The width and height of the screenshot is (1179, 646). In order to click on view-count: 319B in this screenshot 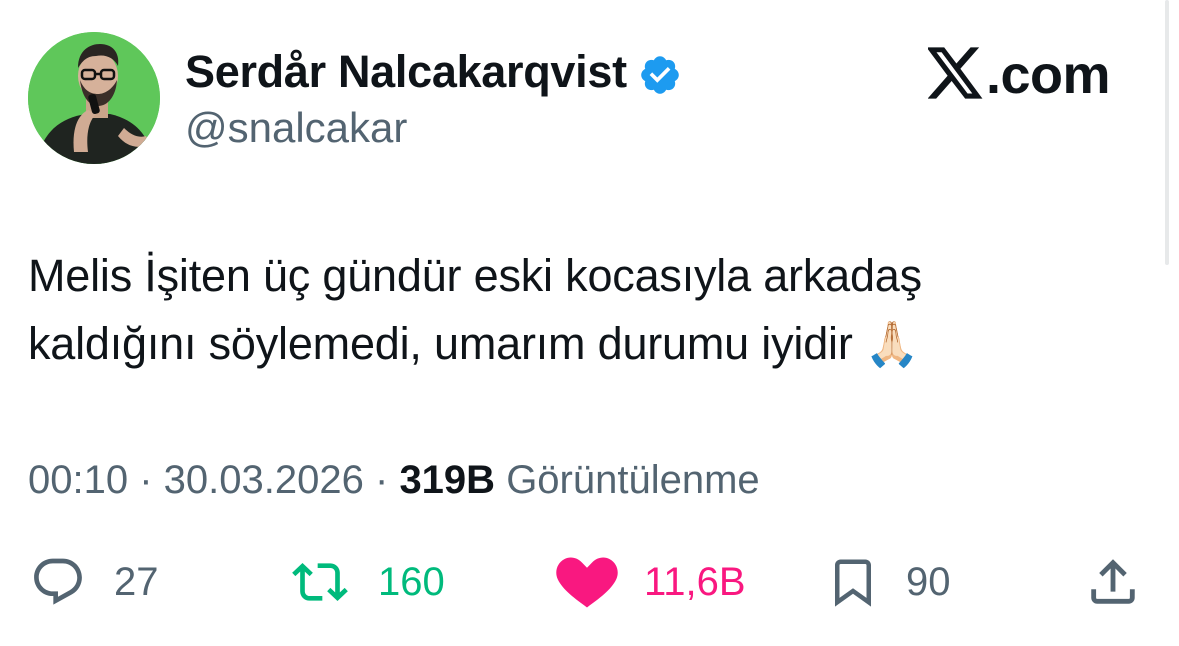, I will do `click(447, 480)`.